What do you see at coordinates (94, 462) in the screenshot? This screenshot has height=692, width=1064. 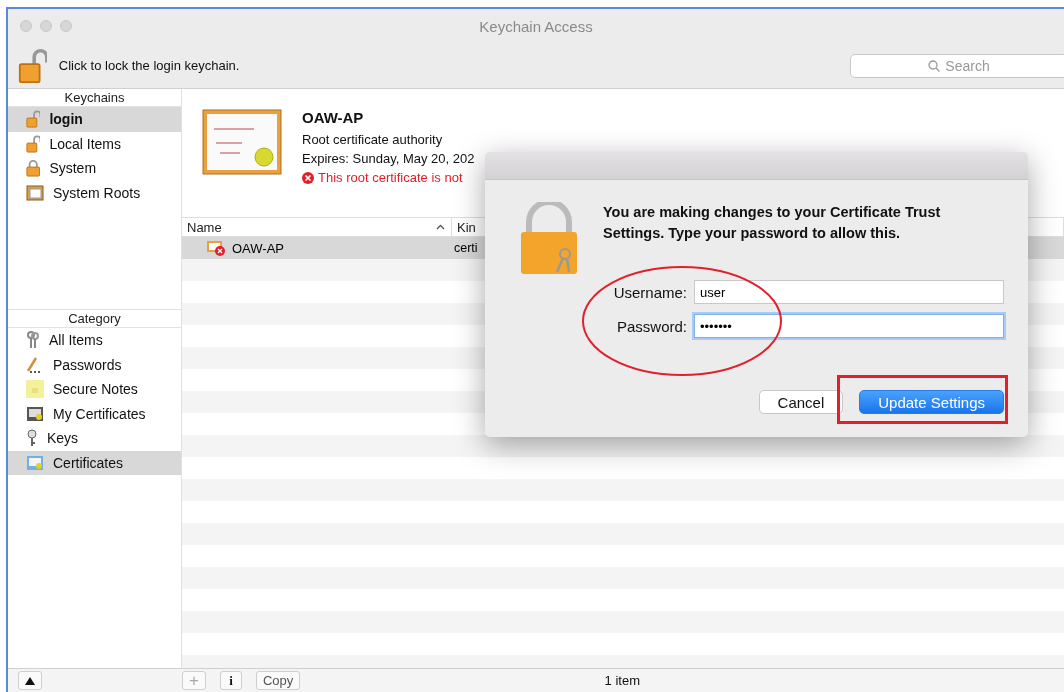 I see `category-item: Certificates` at bounding box center [94, 462].